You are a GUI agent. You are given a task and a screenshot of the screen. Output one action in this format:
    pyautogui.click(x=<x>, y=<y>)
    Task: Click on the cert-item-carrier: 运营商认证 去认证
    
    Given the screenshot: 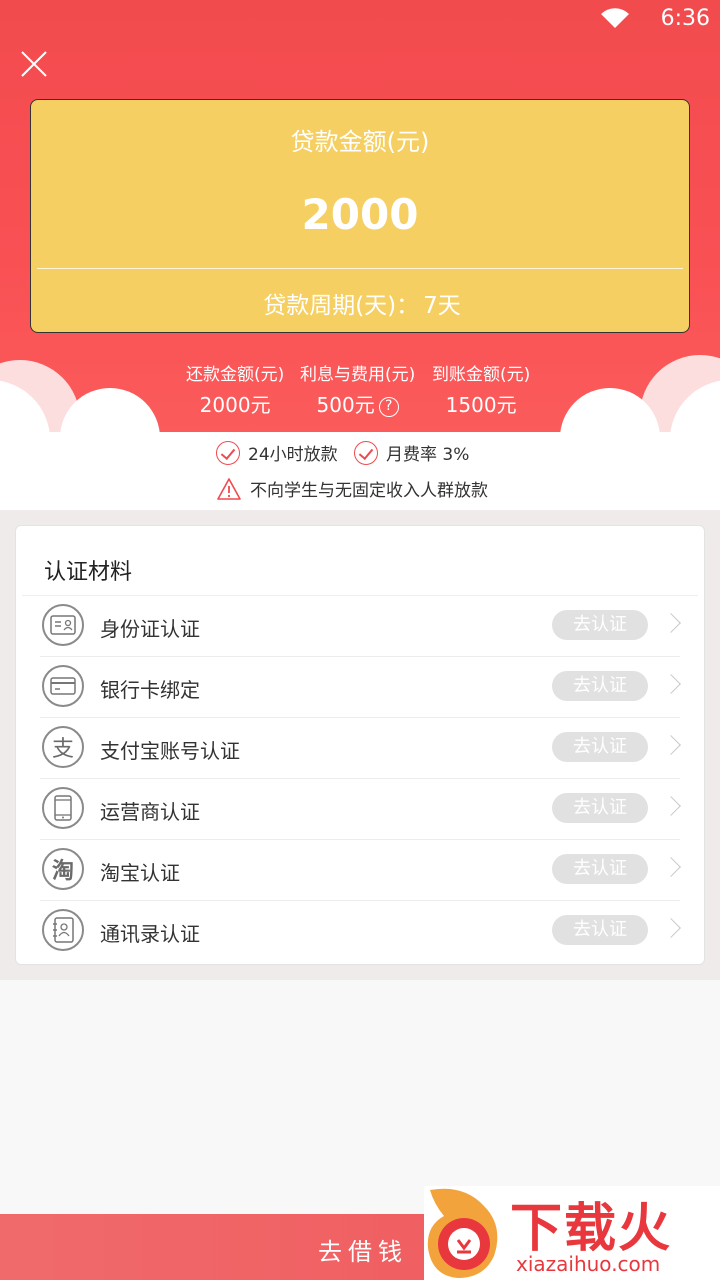 What is the action you would take?
    pyautogui.click(x=360, y=809)
    